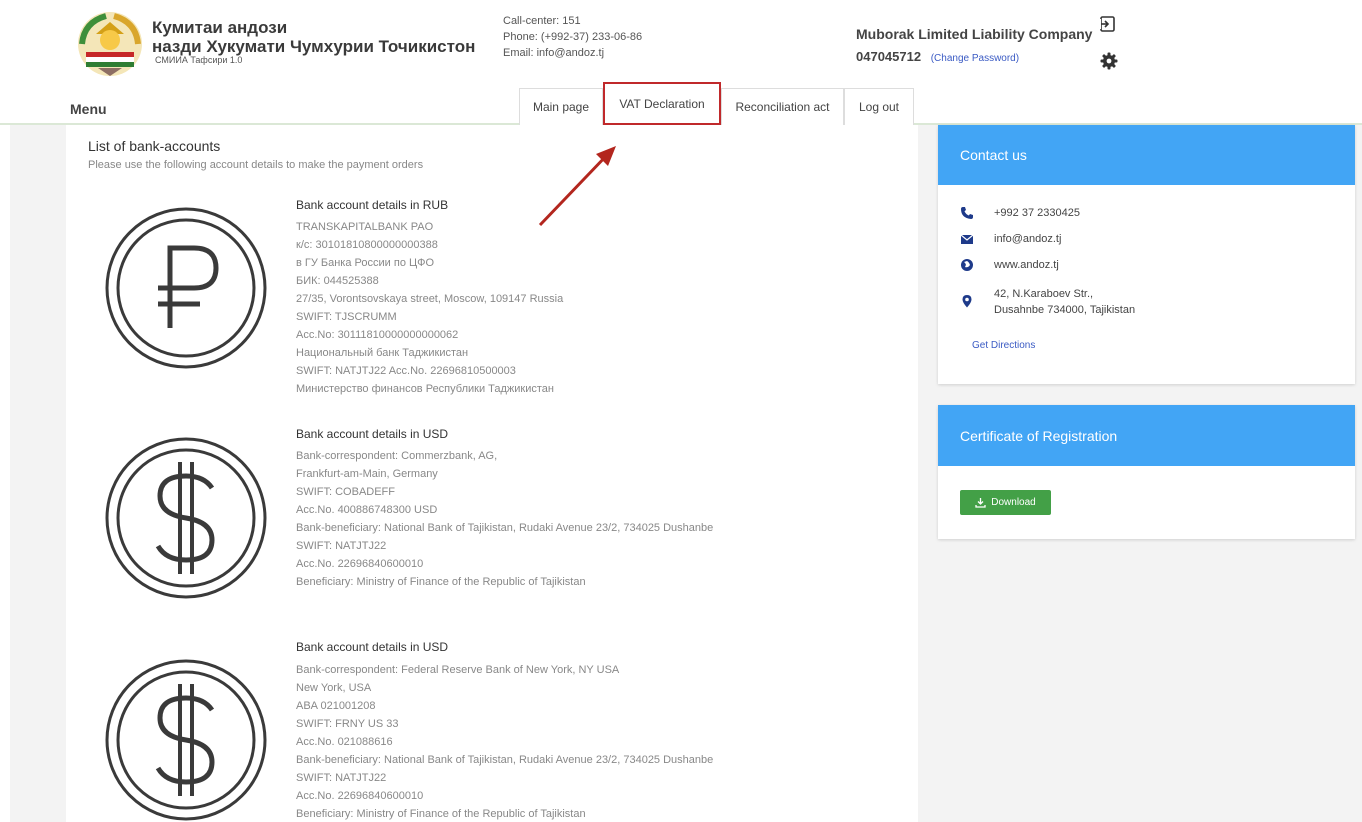  I want to click on contact-email-row: info@andoz.tj, so click(1010, 239).